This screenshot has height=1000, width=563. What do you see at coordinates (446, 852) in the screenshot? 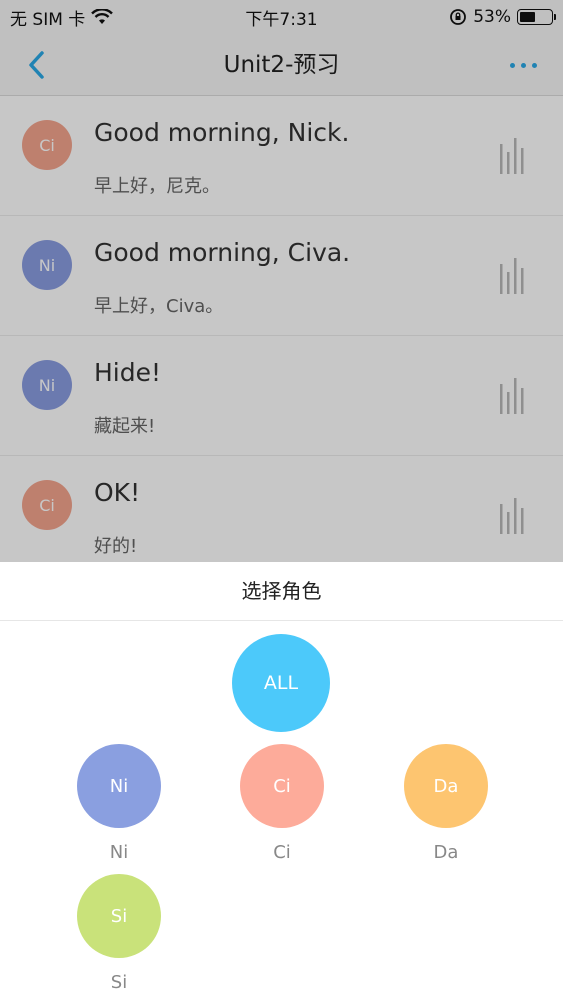
I see `role-name: Da` at bounding box center [446, 852].